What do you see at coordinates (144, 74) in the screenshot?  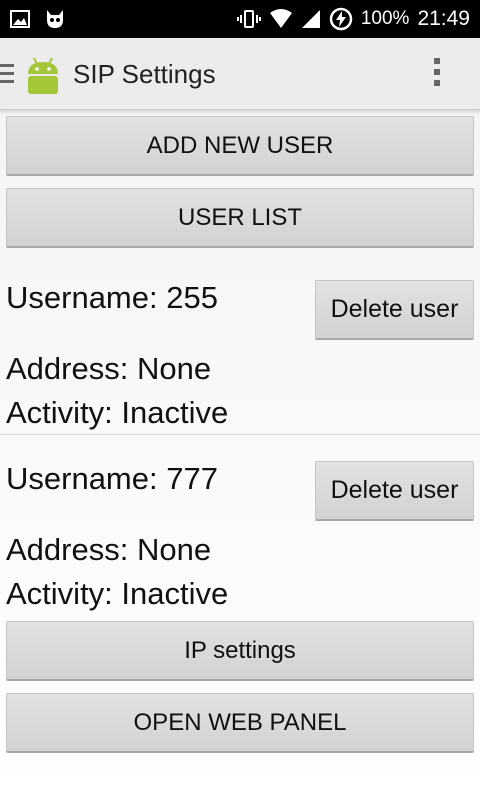 I see `page-title: SIP Settings` at bounding box center [144, 74].